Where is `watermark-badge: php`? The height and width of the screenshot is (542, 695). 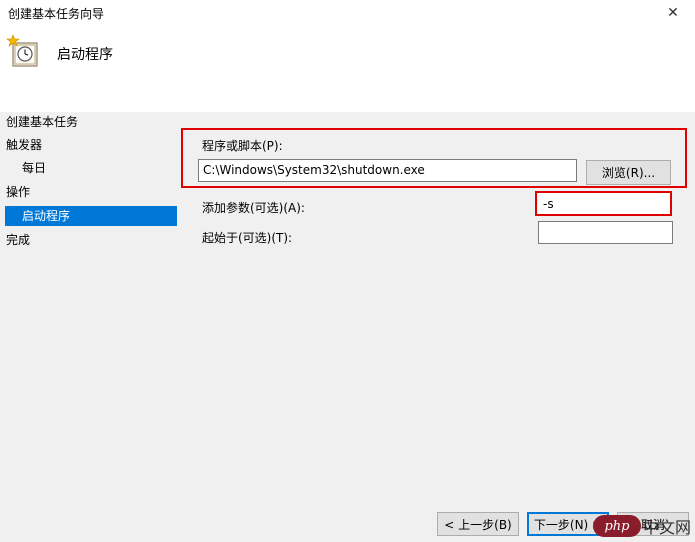 watermark-badge: php is located at coordinates (616, 526).